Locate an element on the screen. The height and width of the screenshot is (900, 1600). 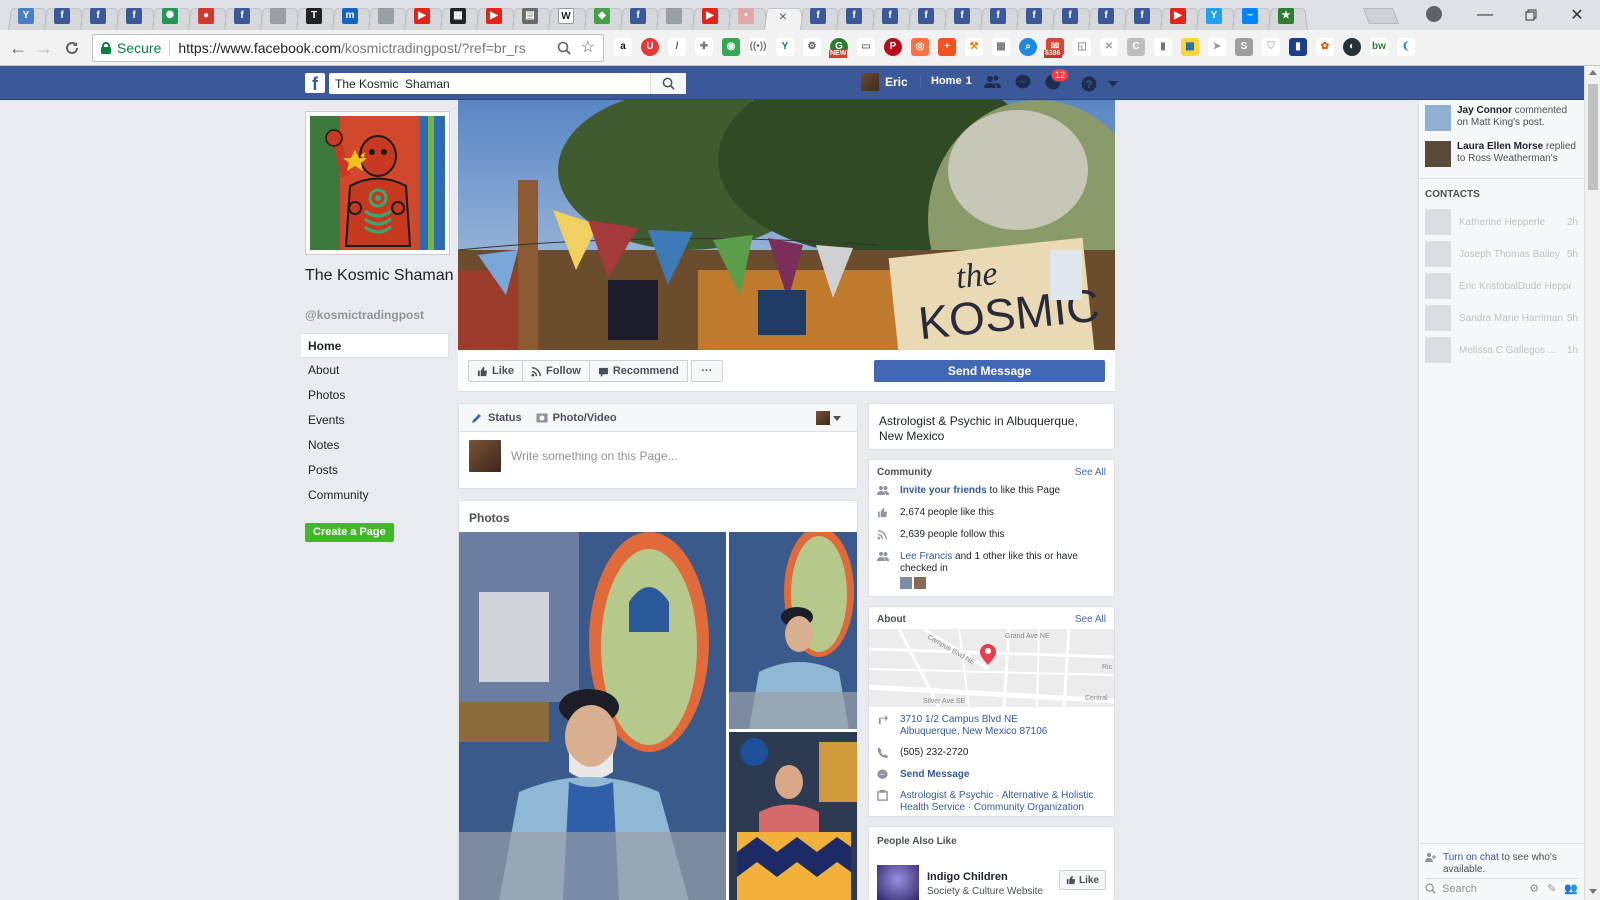
reload-button is located at coordinates (72, 48).